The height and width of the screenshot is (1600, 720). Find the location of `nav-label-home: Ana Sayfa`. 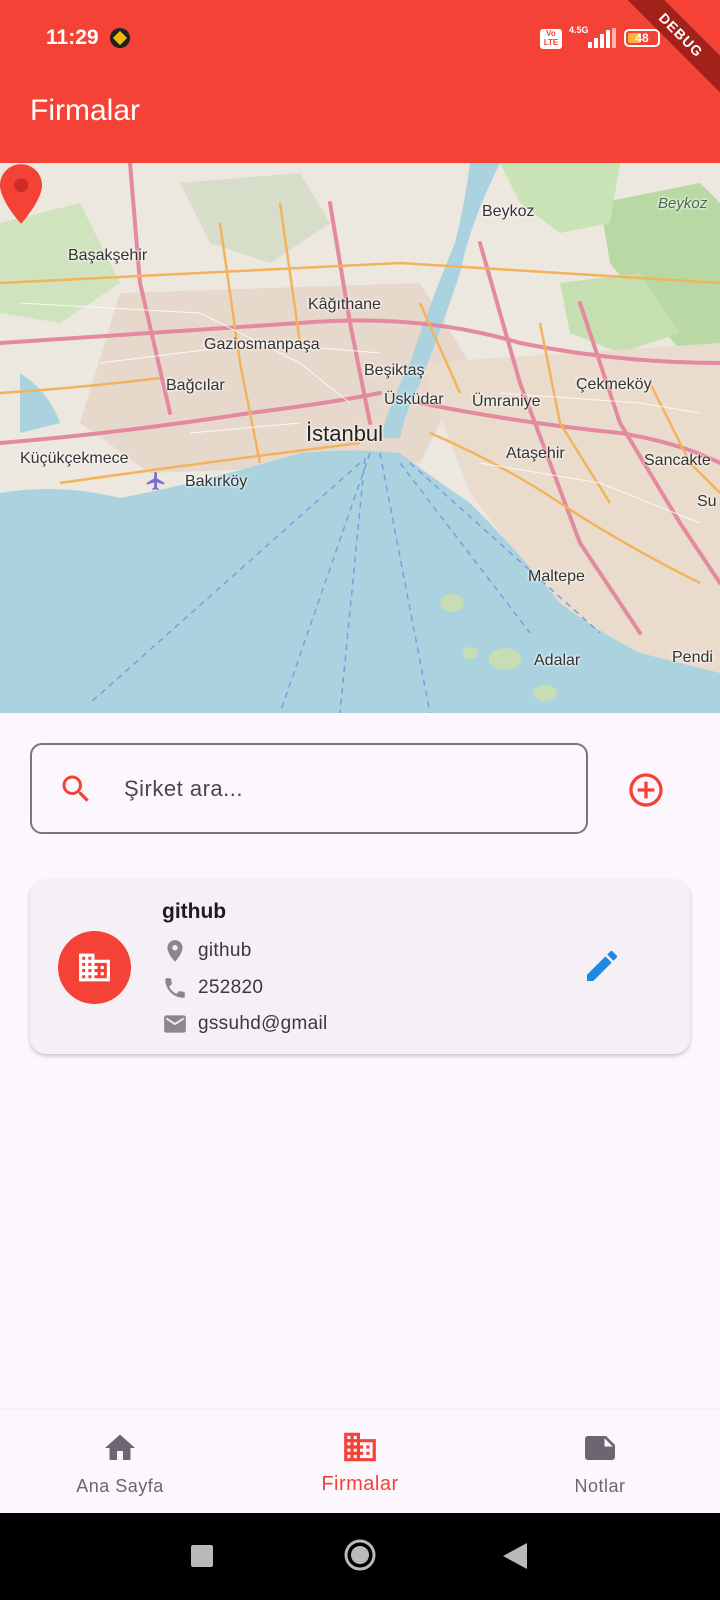

nav-label-home: Ana Sayfa is located at coordinates (120, 1486).